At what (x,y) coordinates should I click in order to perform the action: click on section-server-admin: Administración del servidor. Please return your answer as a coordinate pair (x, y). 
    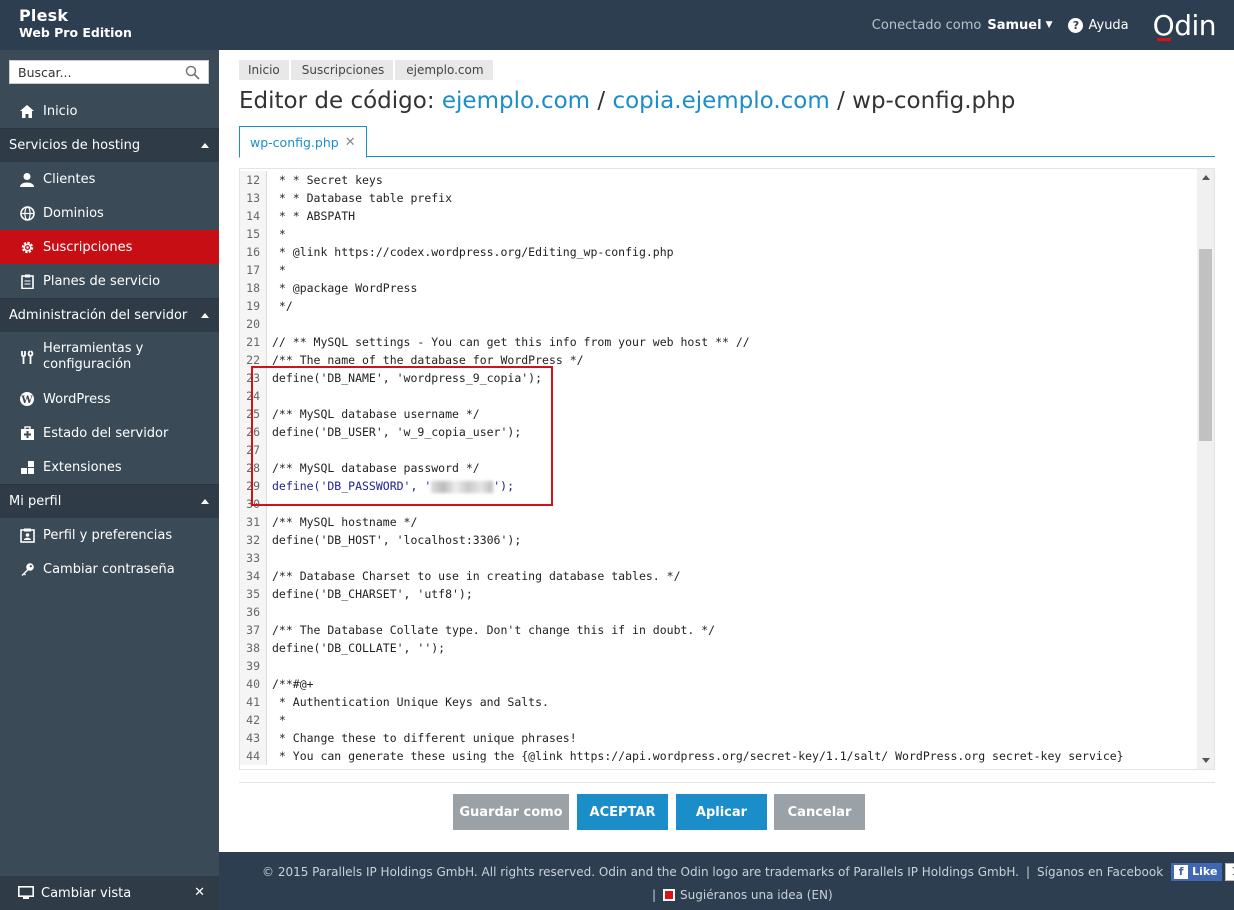
    Looking at the image, I should click on (109, 315).